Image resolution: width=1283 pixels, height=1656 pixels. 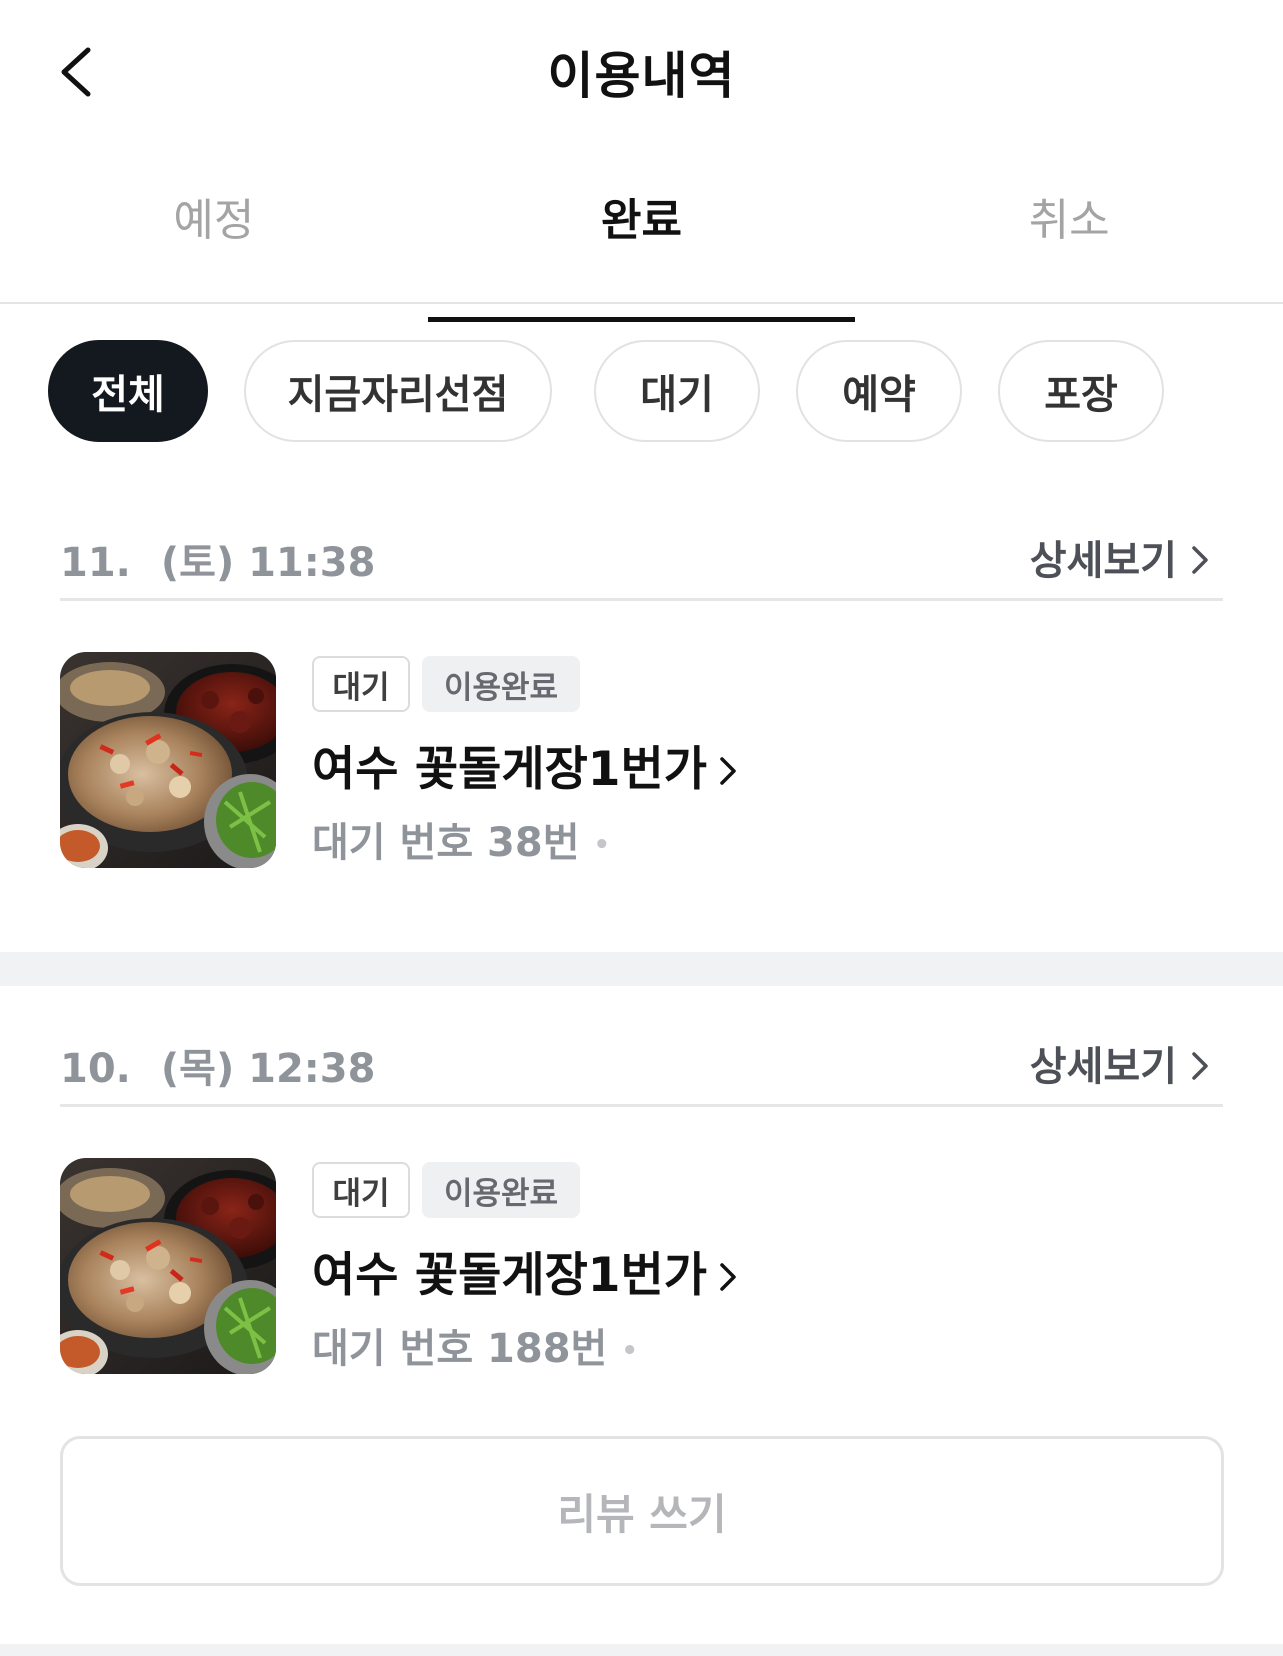 What do you see at coordinates (475, 1349) in the screenshot?
I see `wait-number: 대기 번호 188번 •` at bounding box center [475, 1349].